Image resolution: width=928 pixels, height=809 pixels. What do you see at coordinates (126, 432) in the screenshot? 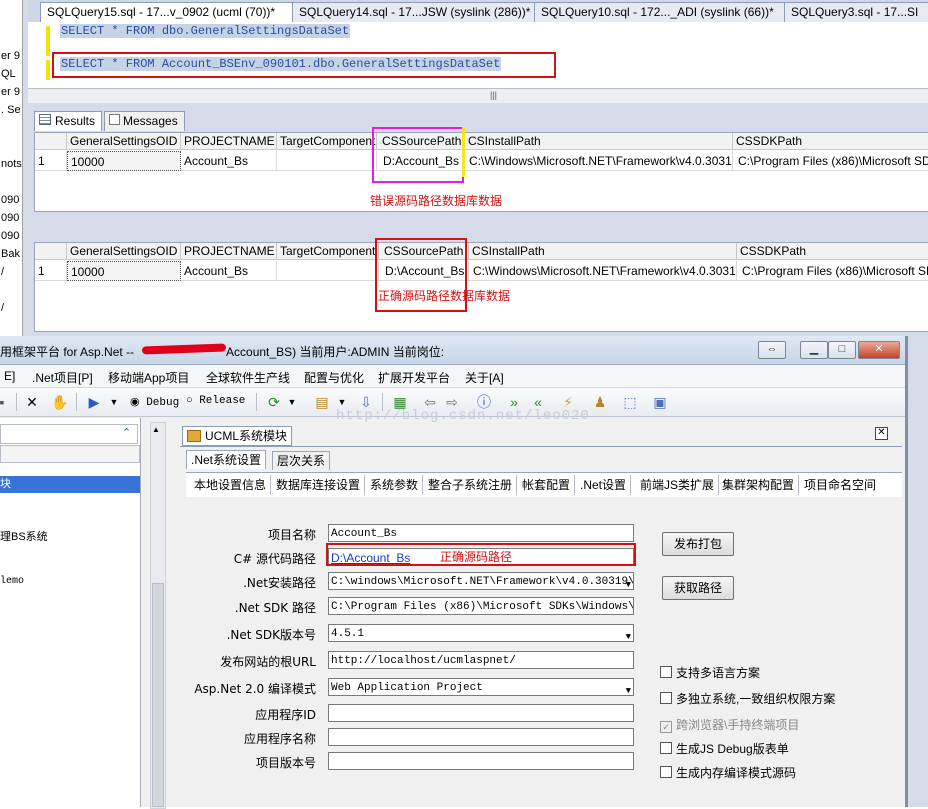
I see `collapse-icon: ⌃` at bounding box center [126, 432].